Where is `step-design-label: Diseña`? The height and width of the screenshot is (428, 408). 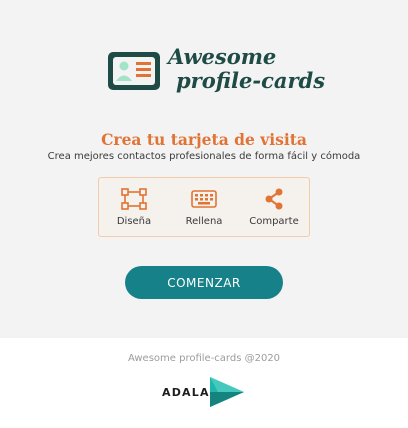 step-design-label: Diseña is located at coordinates (134, 221).